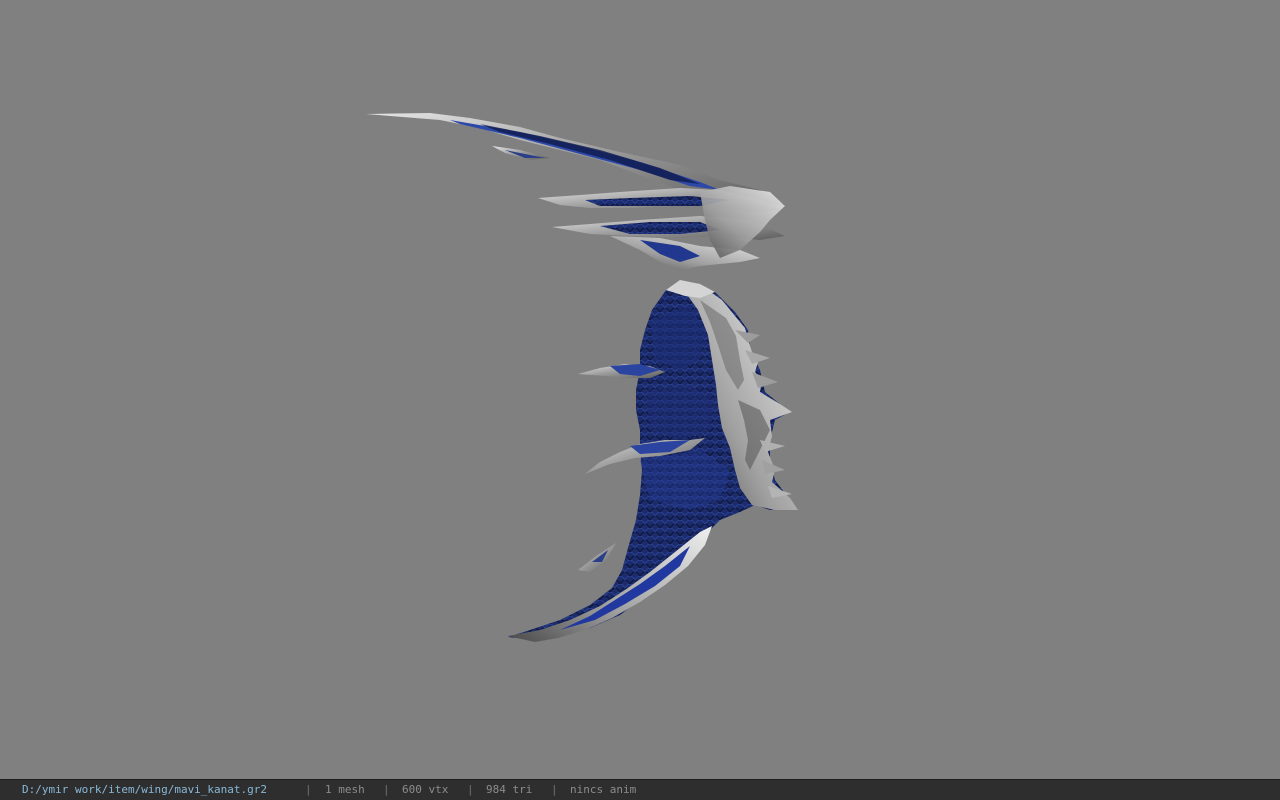 The image size is (1280, 800). What do you see at coordinates (653, 461) in the screenshot?
I see `lower-wing-segment` at bounding box center [653, 461].